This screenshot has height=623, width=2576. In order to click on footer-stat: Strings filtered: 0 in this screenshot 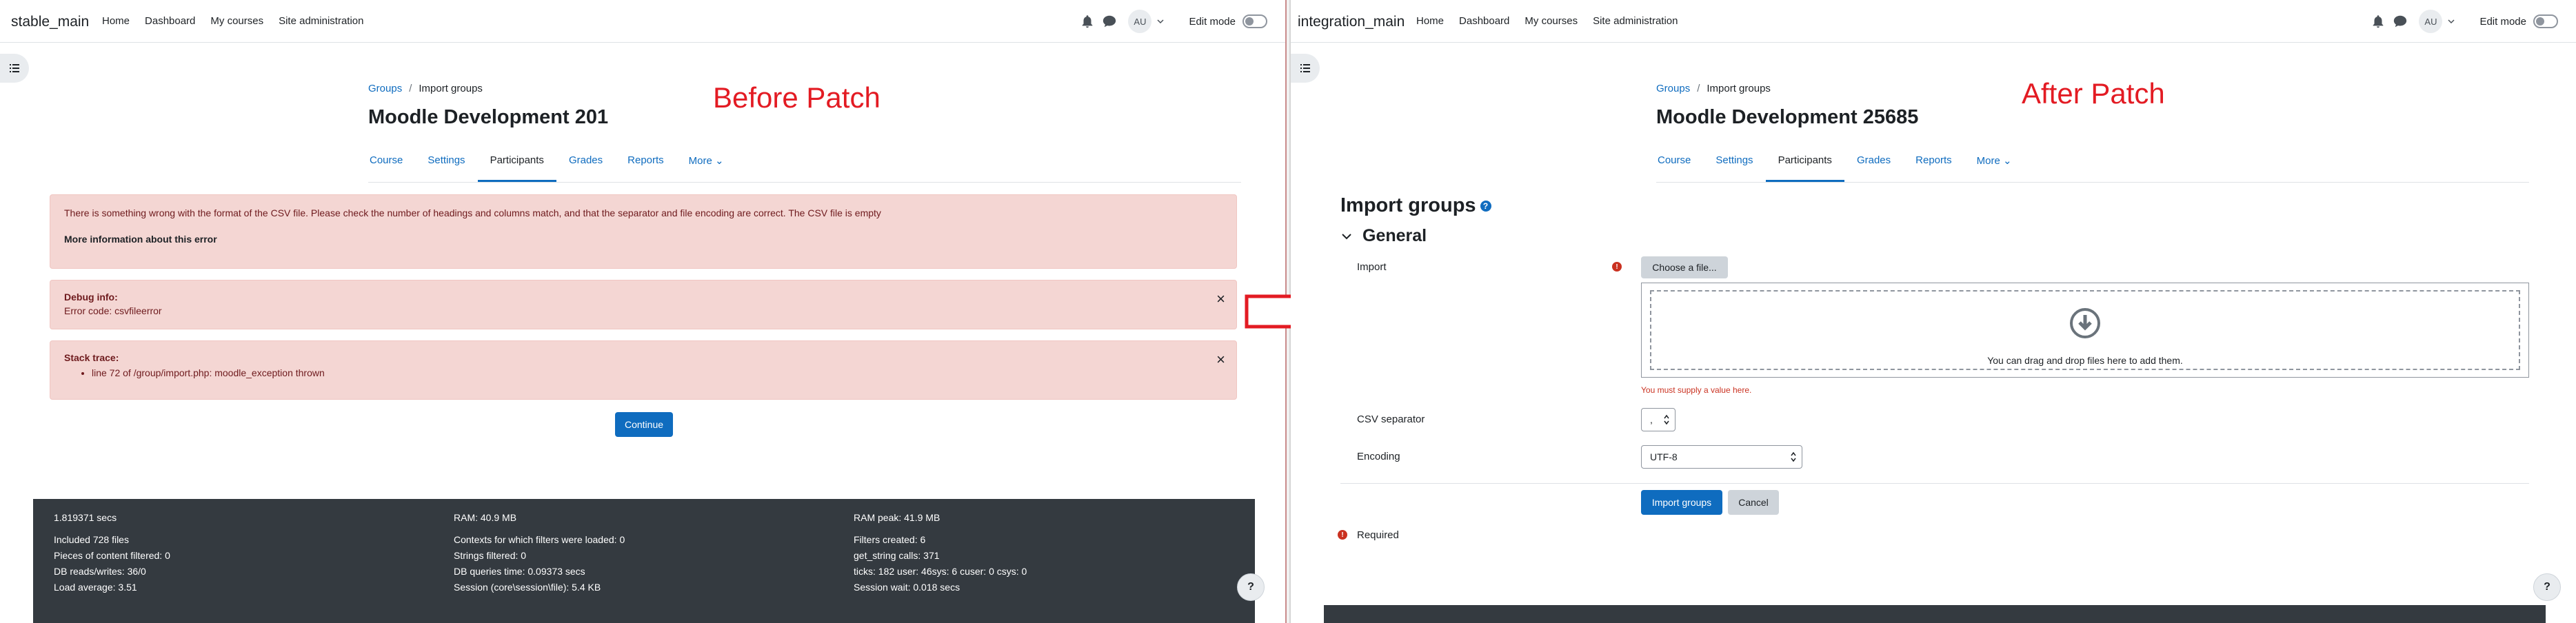, I will do `click(490, 555)`.